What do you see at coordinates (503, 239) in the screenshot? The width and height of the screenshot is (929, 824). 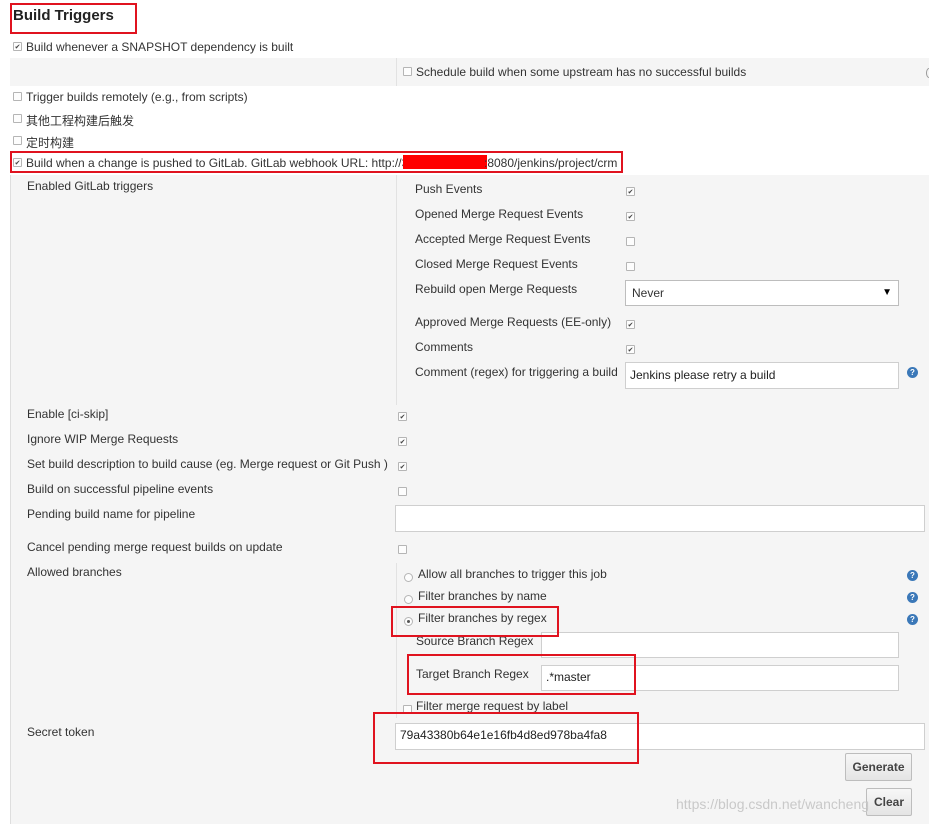 I see `accepted-mr-label: Accepted Merge Request Events` at bounding box center [503, 239].